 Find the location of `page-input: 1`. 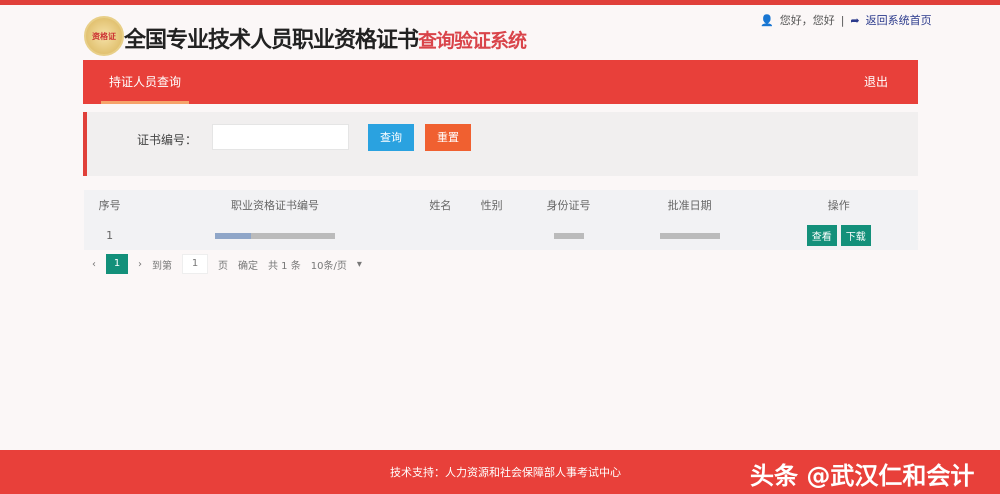

page-input: 1 is located at coordinates (195, 264).